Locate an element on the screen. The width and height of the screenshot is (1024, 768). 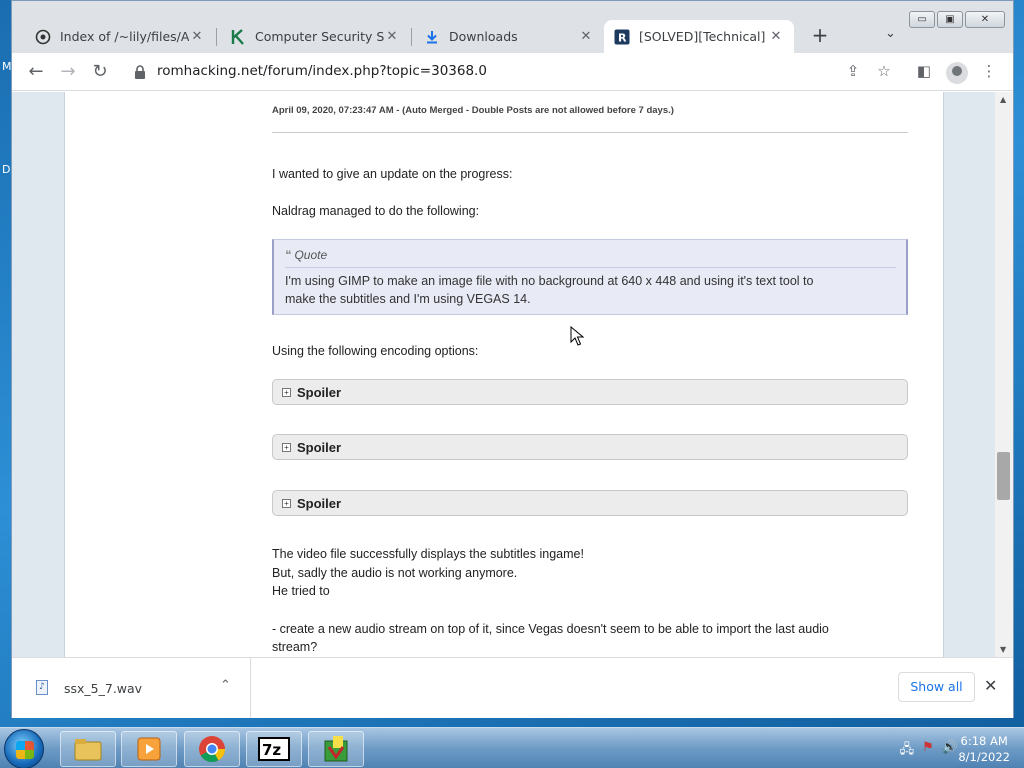
lock-icon is located at coordinates (140, 72).